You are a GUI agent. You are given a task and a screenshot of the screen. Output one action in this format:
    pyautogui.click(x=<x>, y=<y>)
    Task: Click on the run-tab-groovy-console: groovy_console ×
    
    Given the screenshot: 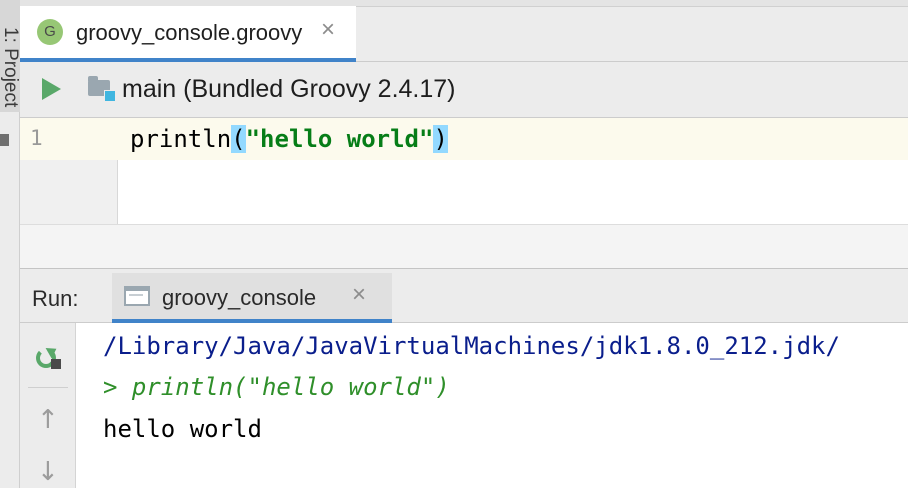 What is the action you would take?
    pyautogui.click(x=252, y=298)
    